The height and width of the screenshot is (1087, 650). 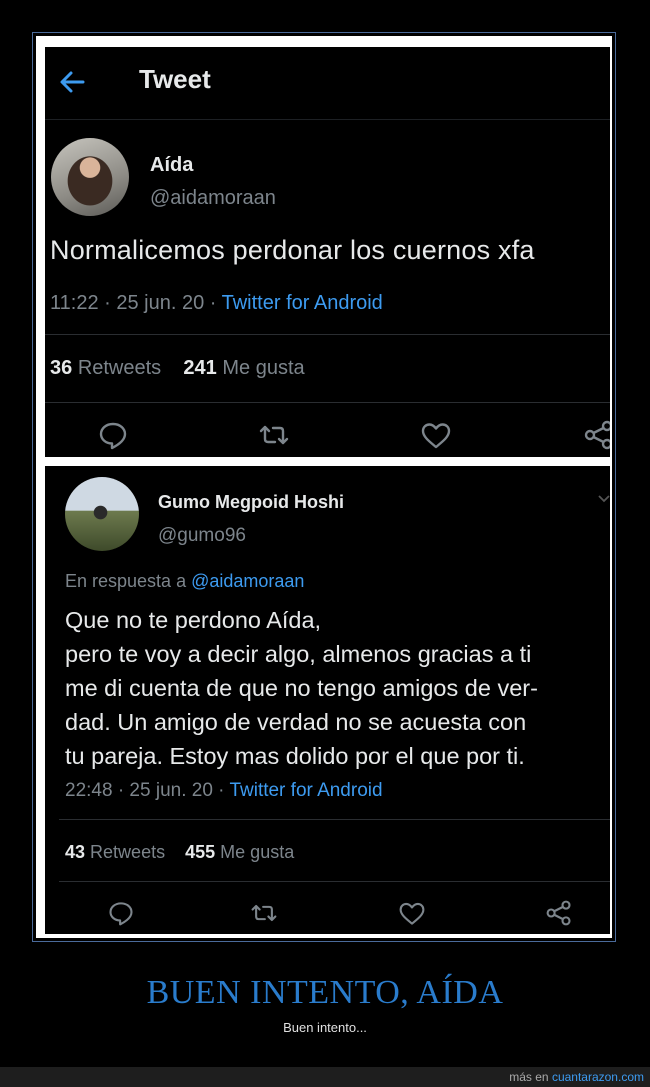 What do you see at coordinates (75, 852) in the screenshot?
I see `retweets-count: 43` at bounding box center [75, 852].